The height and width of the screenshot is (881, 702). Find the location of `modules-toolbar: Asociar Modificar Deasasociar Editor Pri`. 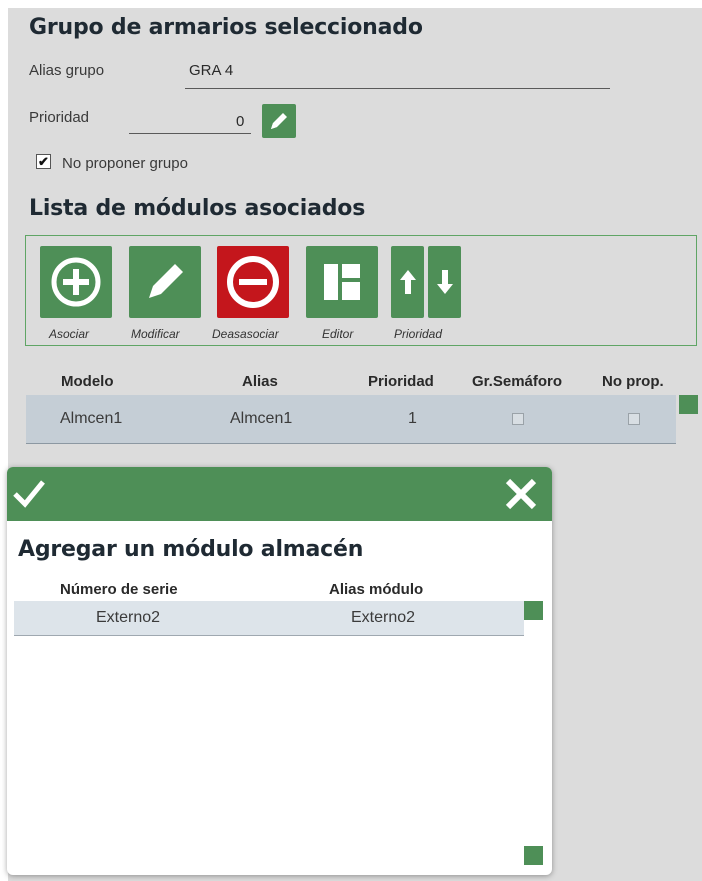

modules-toolbar: Asociar Modificar Deasasociar Editor Pri is located at coordinates (361, 290).